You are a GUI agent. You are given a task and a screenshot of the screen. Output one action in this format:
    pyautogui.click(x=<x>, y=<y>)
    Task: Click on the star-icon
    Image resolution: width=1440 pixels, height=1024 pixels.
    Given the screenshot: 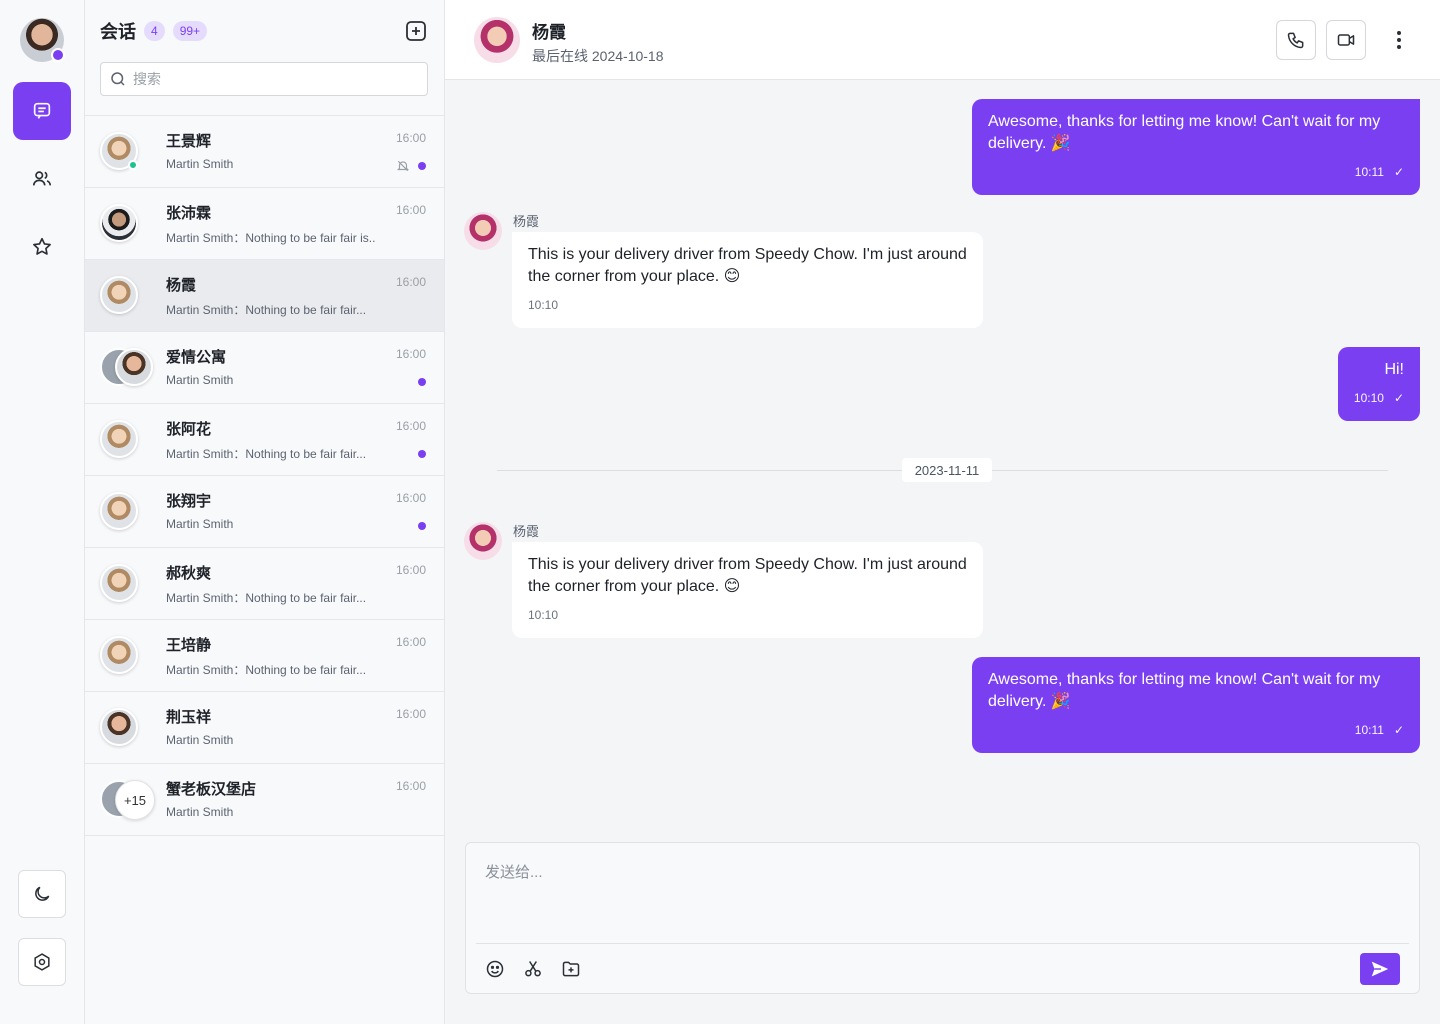 What is the action you would take?
    pyautogui.click(x=42, y=246)
    